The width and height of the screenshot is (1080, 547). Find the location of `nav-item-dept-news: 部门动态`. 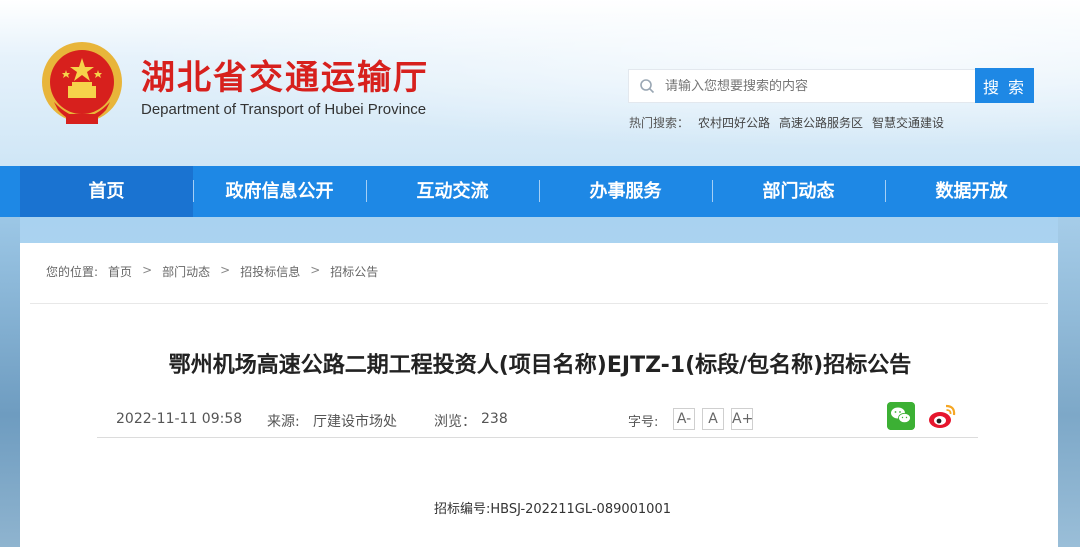

nav-item-dept-news: 部门动态 is located at coordinates (798, 191).